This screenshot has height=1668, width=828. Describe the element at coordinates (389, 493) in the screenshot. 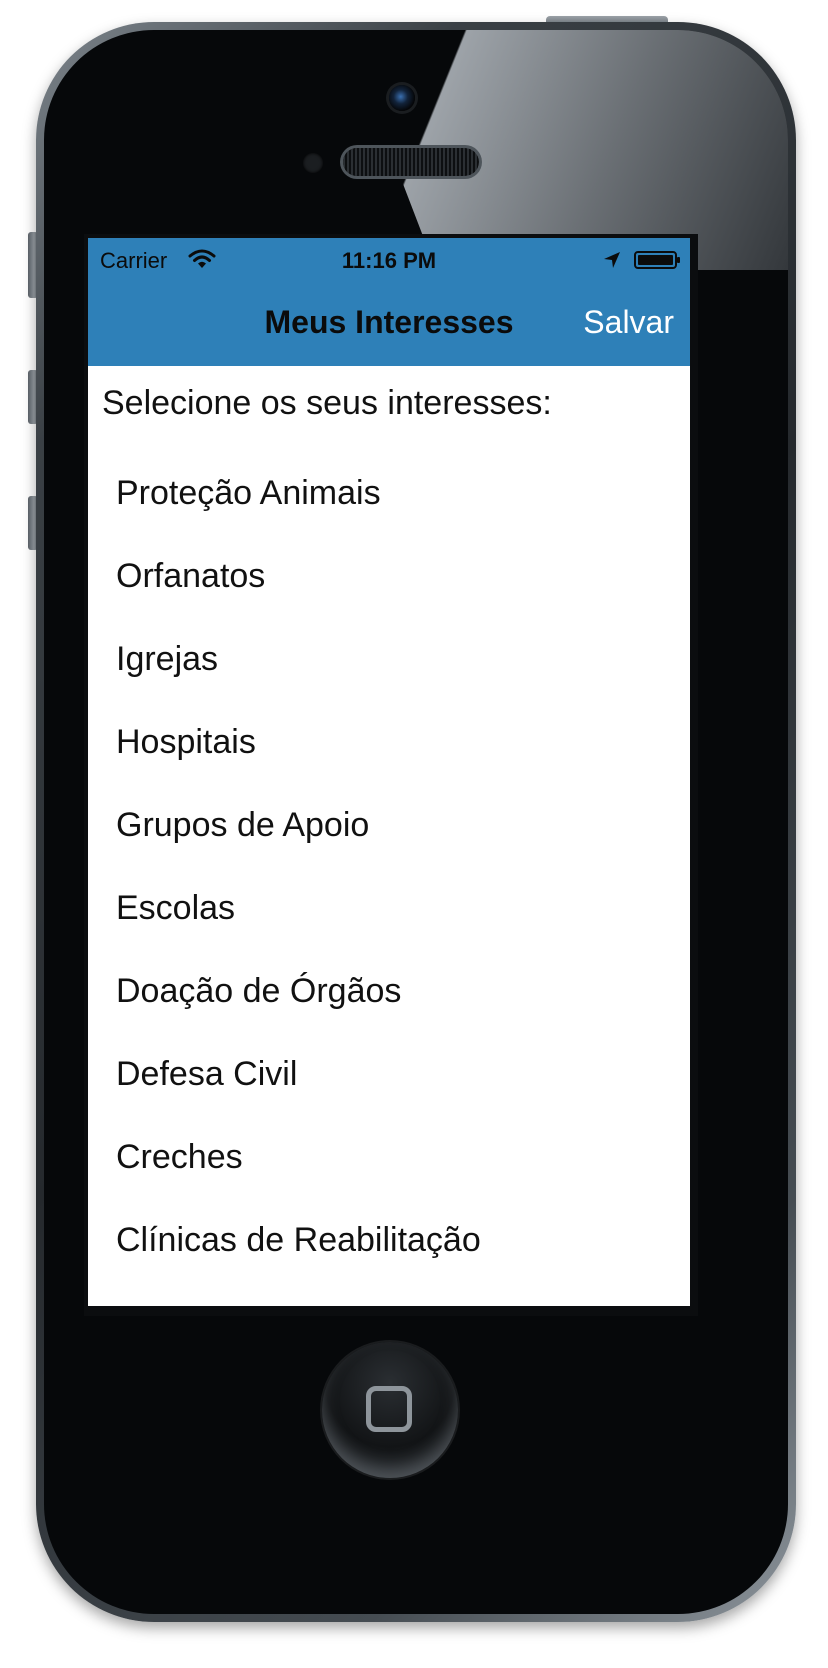

I see `interest-item: Proteção Animais` at that location.